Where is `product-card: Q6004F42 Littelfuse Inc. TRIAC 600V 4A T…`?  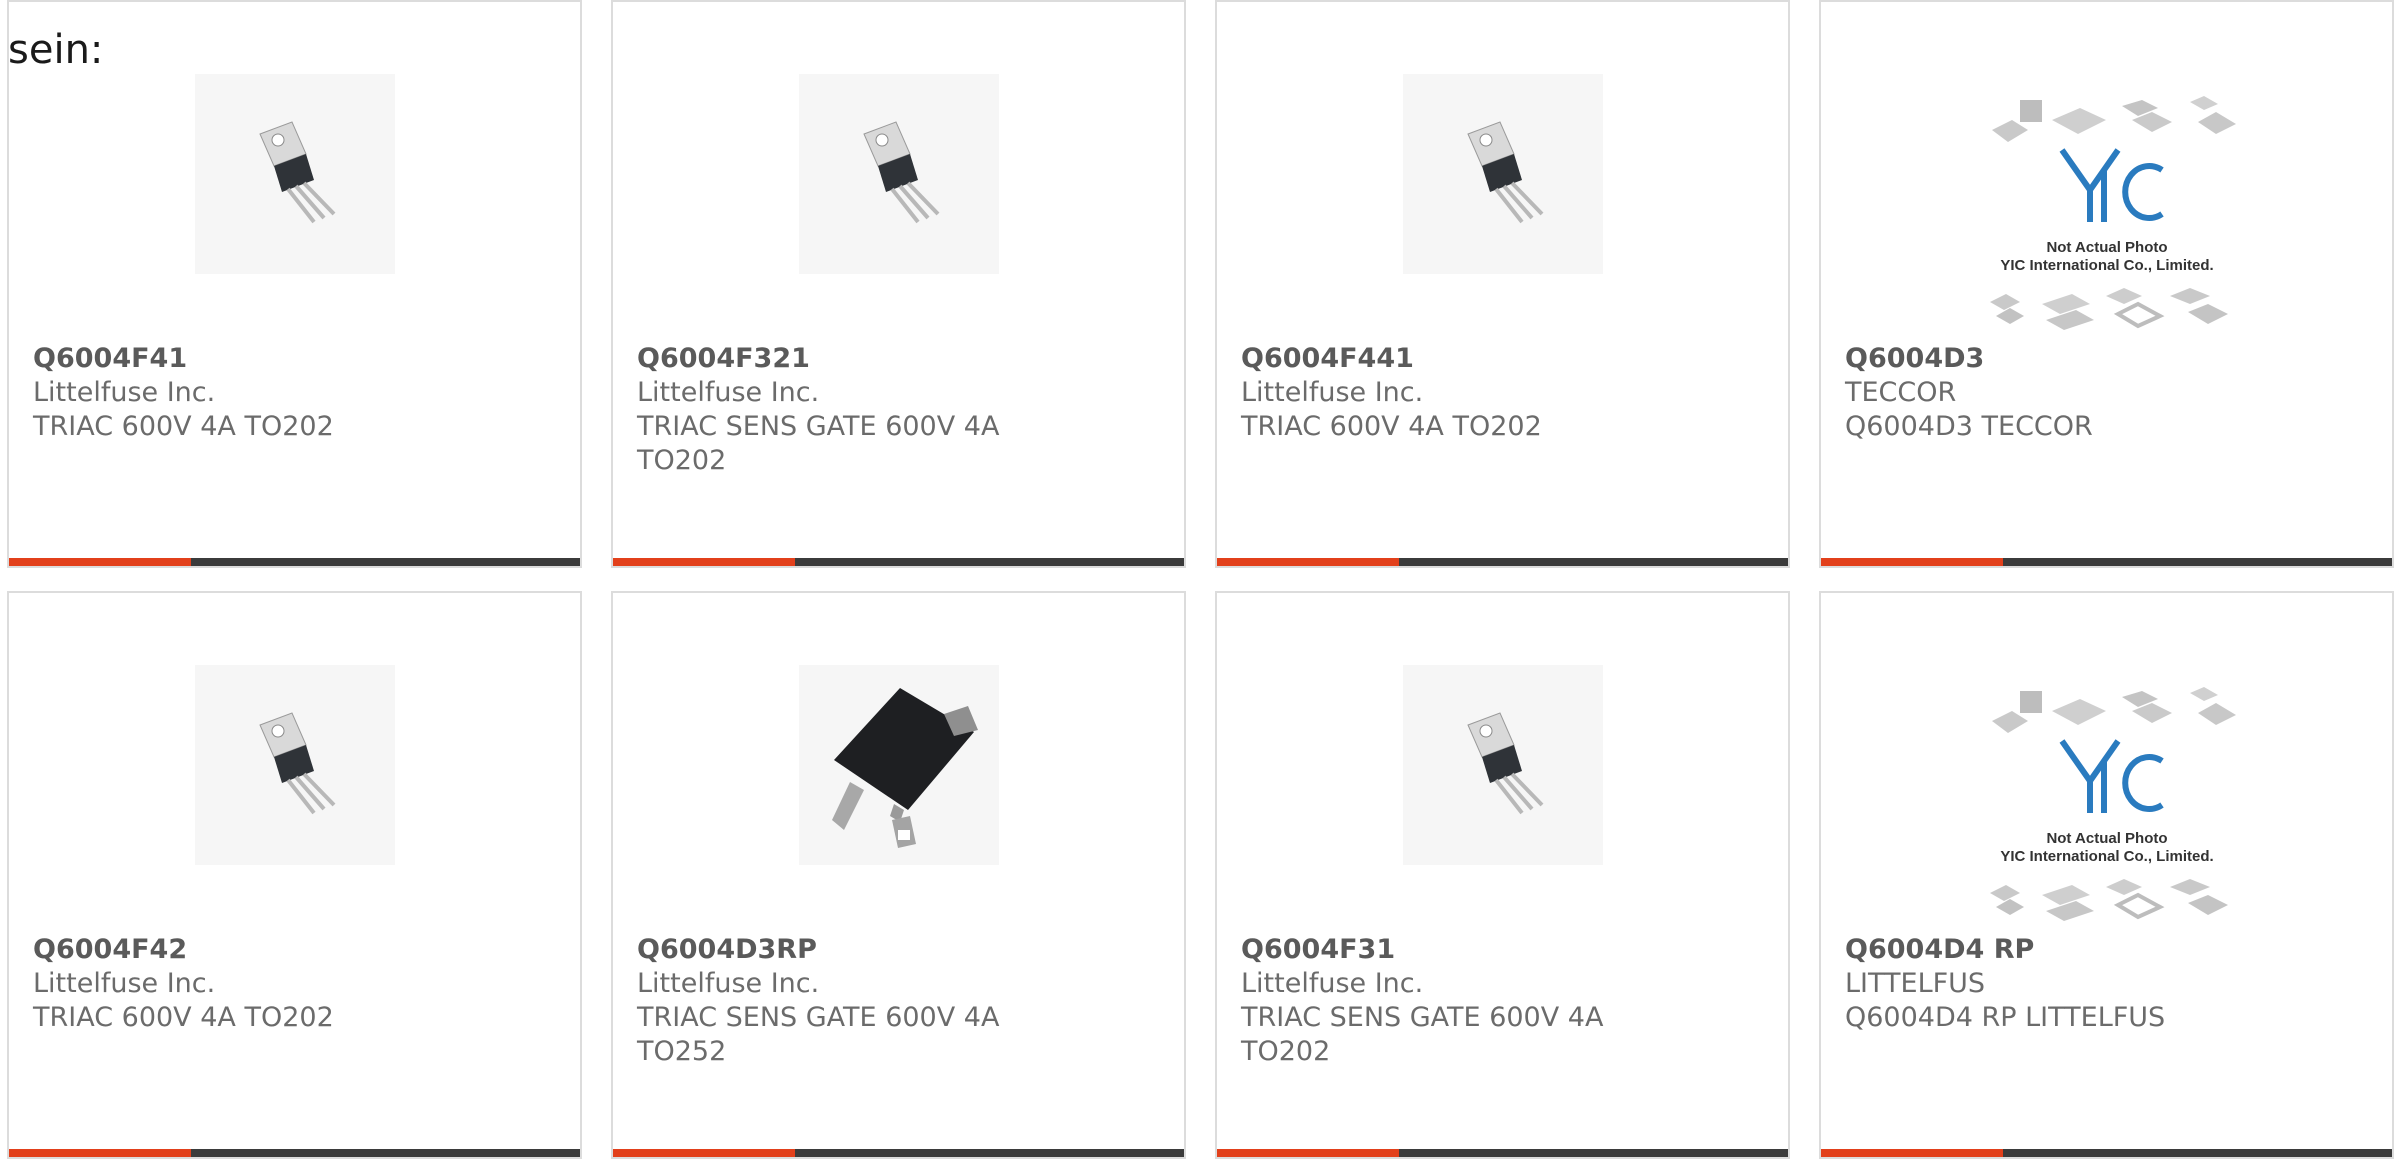 product-card: Q6004F42 Littelfuse Inc. TRIAC 600V 4A T… is located at coordinates (294, 875).